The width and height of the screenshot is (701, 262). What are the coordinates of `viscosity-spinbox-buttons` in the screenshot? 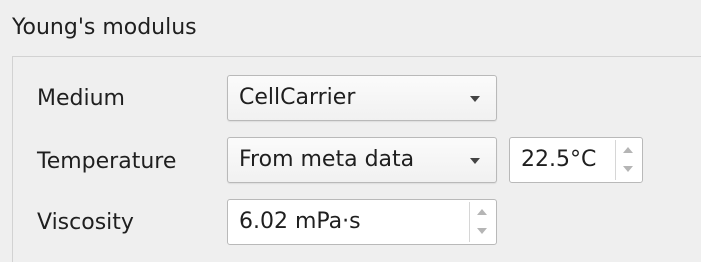 It's located at (481, 222).